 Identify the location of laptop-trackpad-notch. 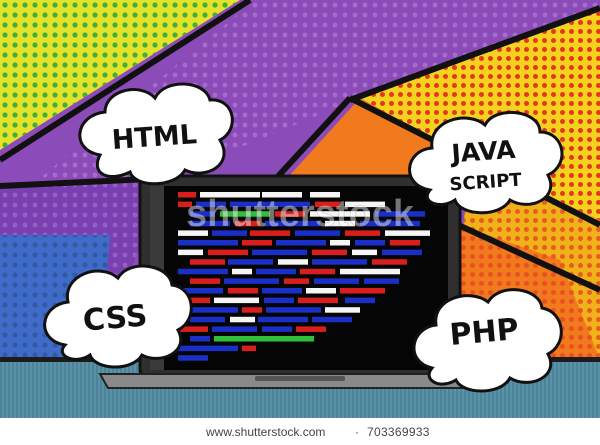
(300, 378).